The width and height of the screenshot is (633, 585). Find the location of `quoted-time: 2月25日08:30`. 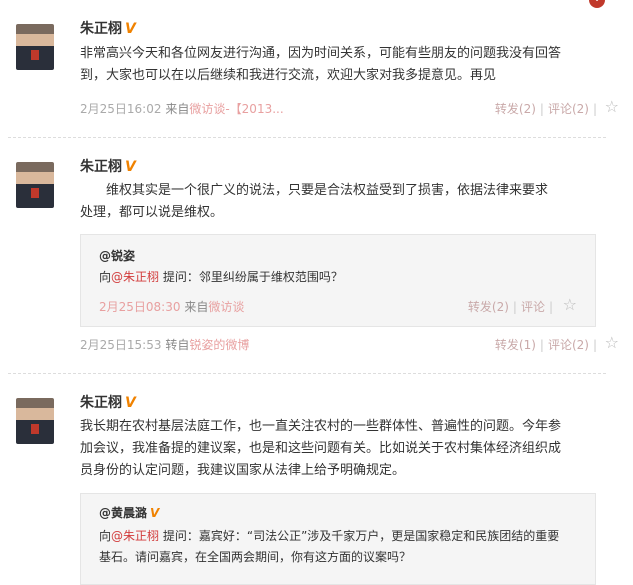

quoted-time: 2月25日08:30 is located at coordinates (140, 307).